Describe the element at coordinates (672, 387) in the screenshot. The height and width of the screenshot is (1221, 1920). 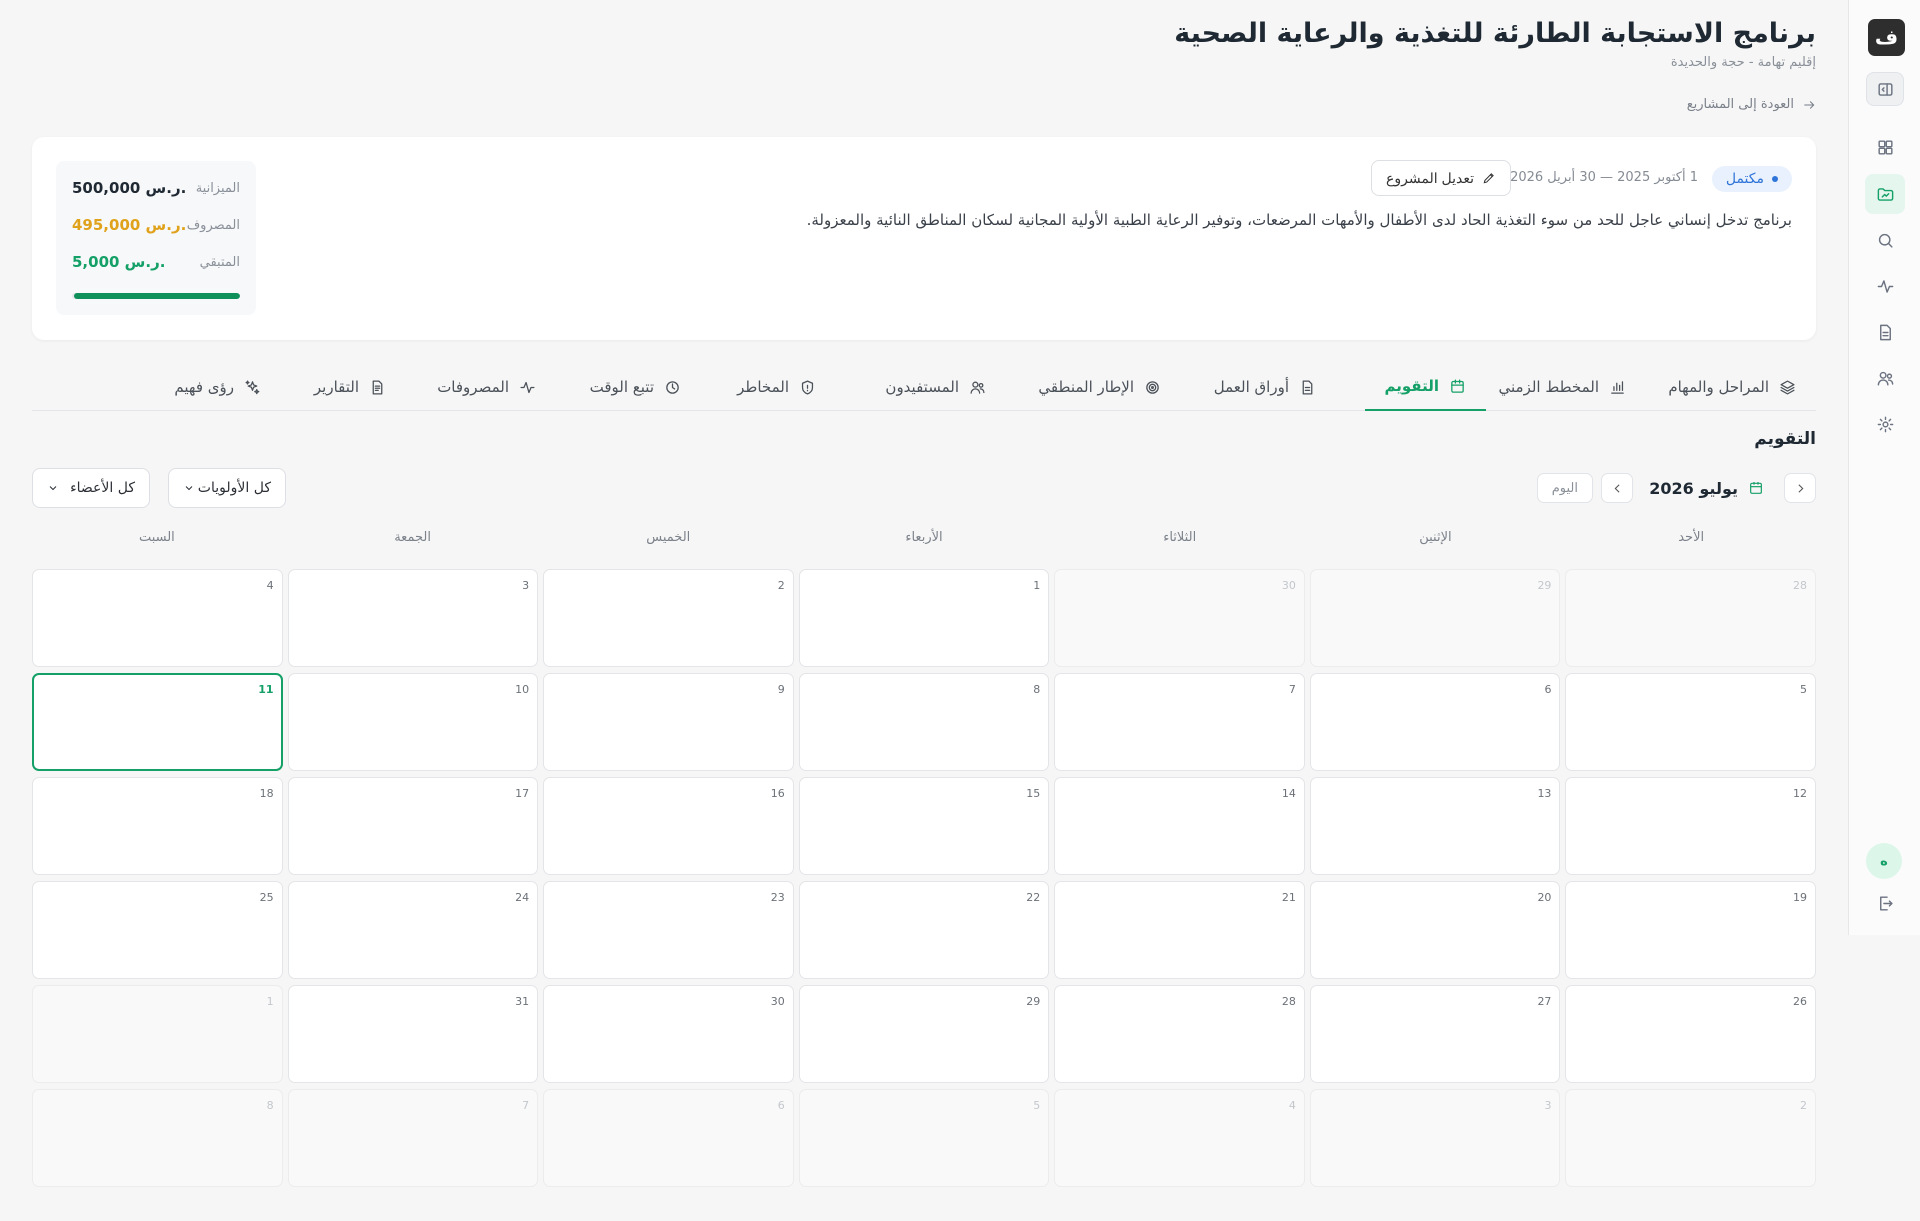
I see `clock-icon` at that location.